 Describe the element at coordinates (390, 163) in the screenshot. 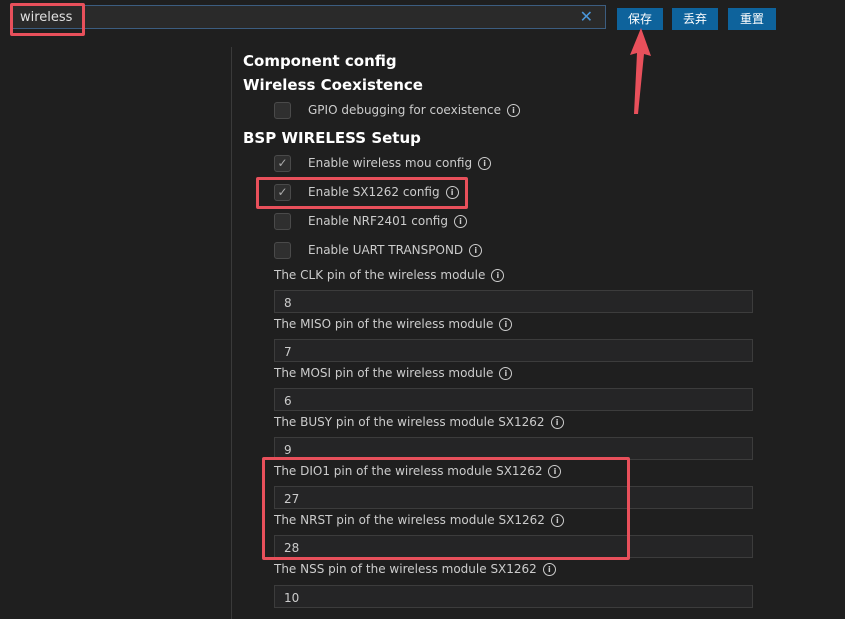

I see `checkbox-label: Enable wireless mou config` at that location.